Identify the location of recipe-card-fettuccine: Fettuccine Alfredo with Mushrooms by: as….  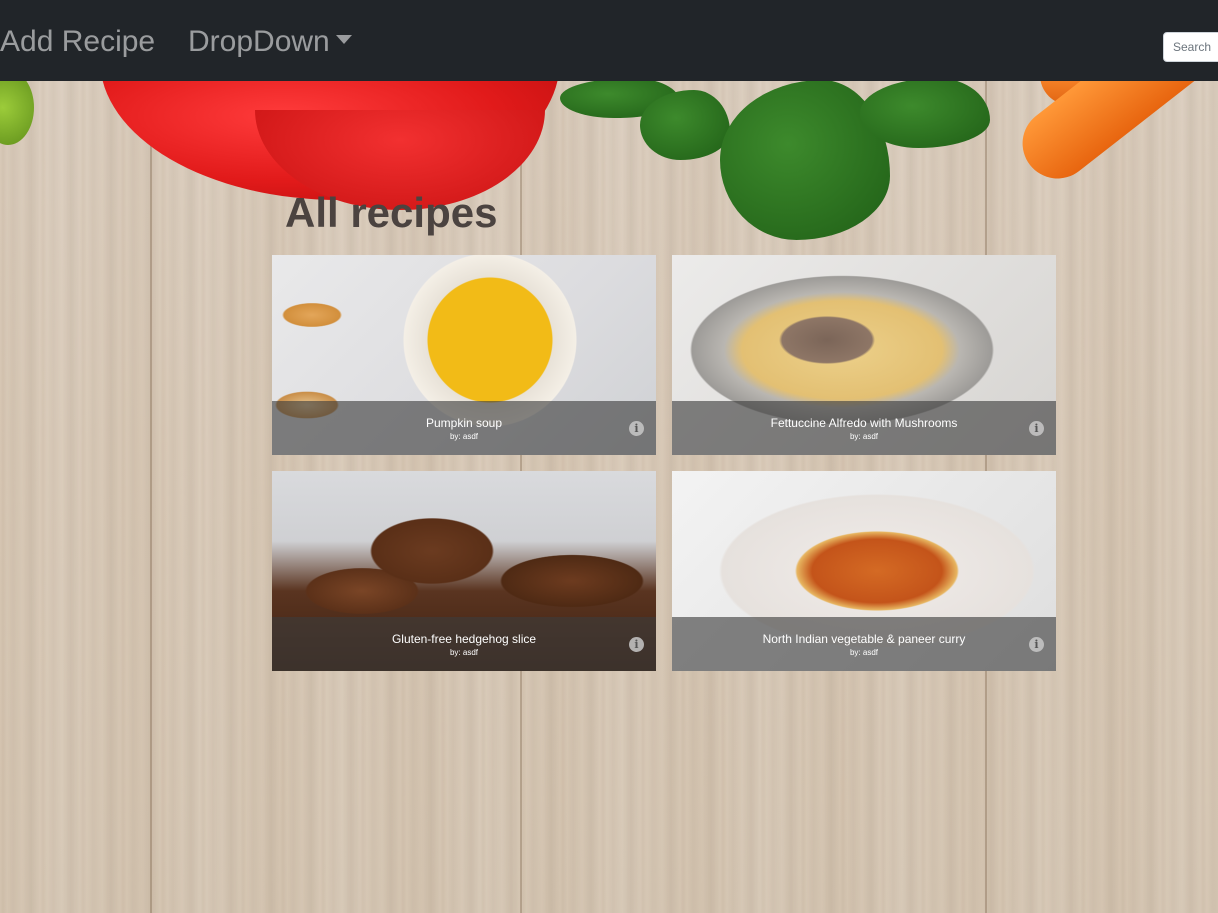
(864, 355).